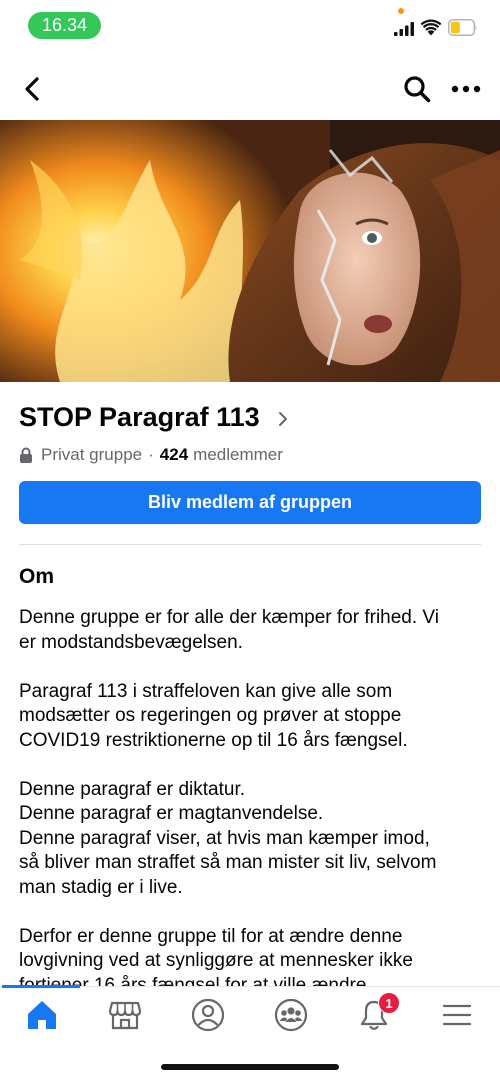  Describe the element at coordinates (92, 454) in the screenshot. I see `privacy-label: Privat gruppe` at that location.